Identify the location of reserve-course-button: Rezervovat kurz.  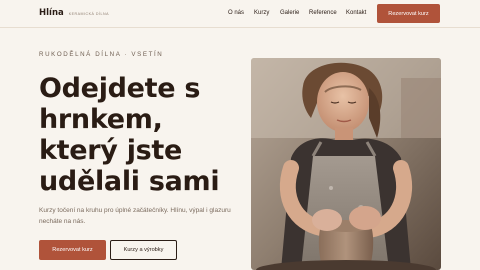
(72, 250).